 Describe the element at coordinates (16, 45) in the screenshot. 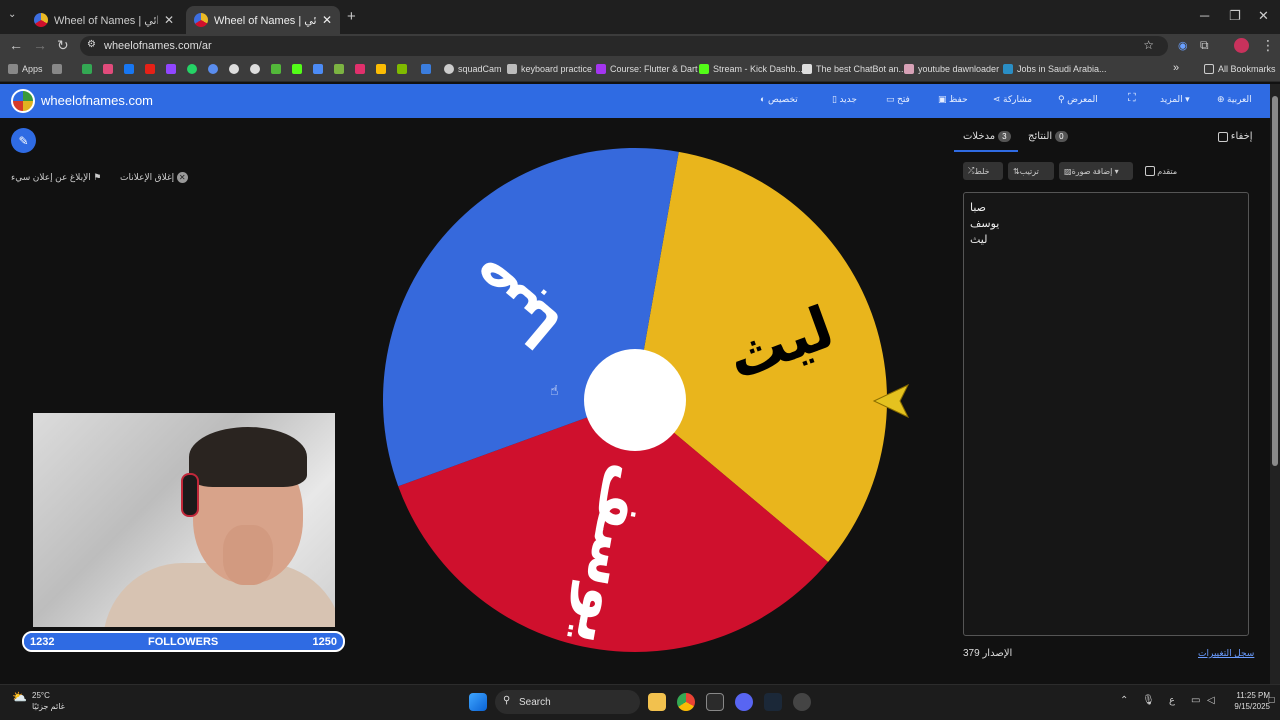

I see `back-icon: ←` at that location.